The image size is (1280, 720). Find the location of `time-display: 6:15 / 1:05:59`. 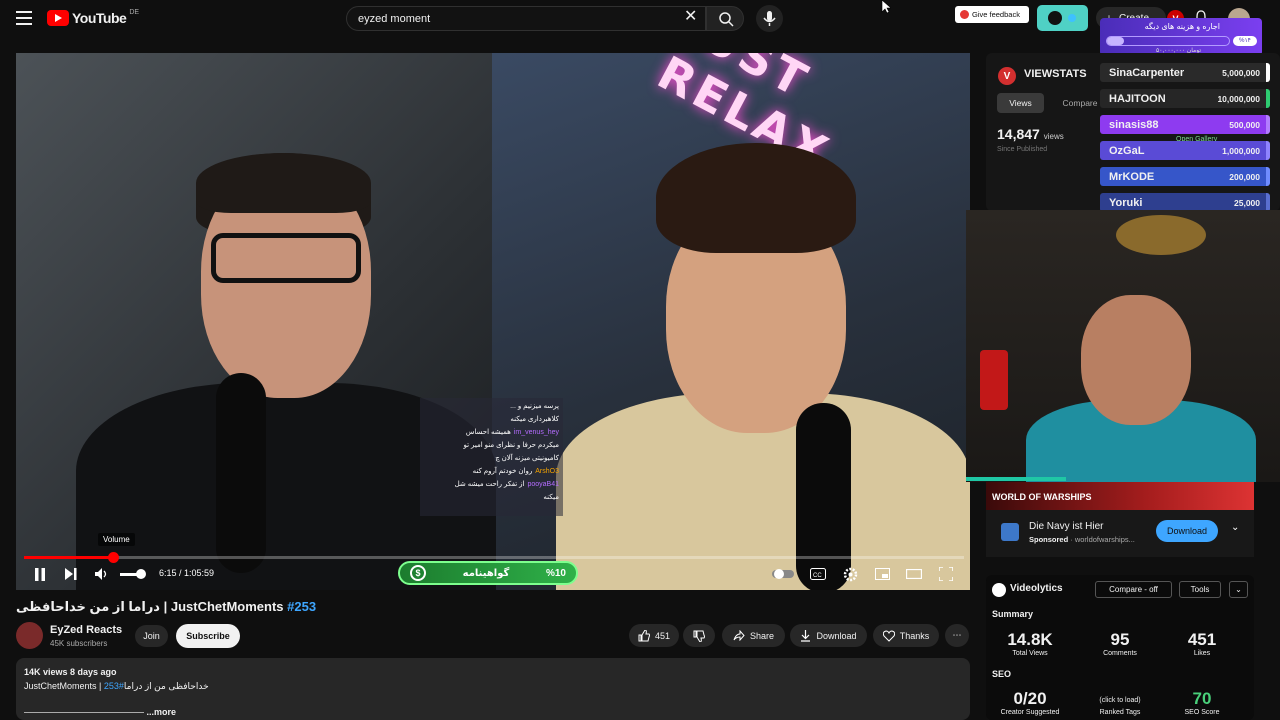

time-display: 6:15 / 1:05:59 is located at coordinates (187, 573).